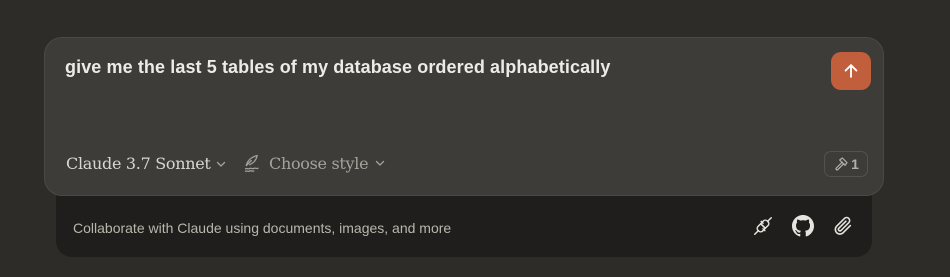 The height and width of the screenshot is (277, 950). I want to click on arrow-up-icon, so click(851, 71).